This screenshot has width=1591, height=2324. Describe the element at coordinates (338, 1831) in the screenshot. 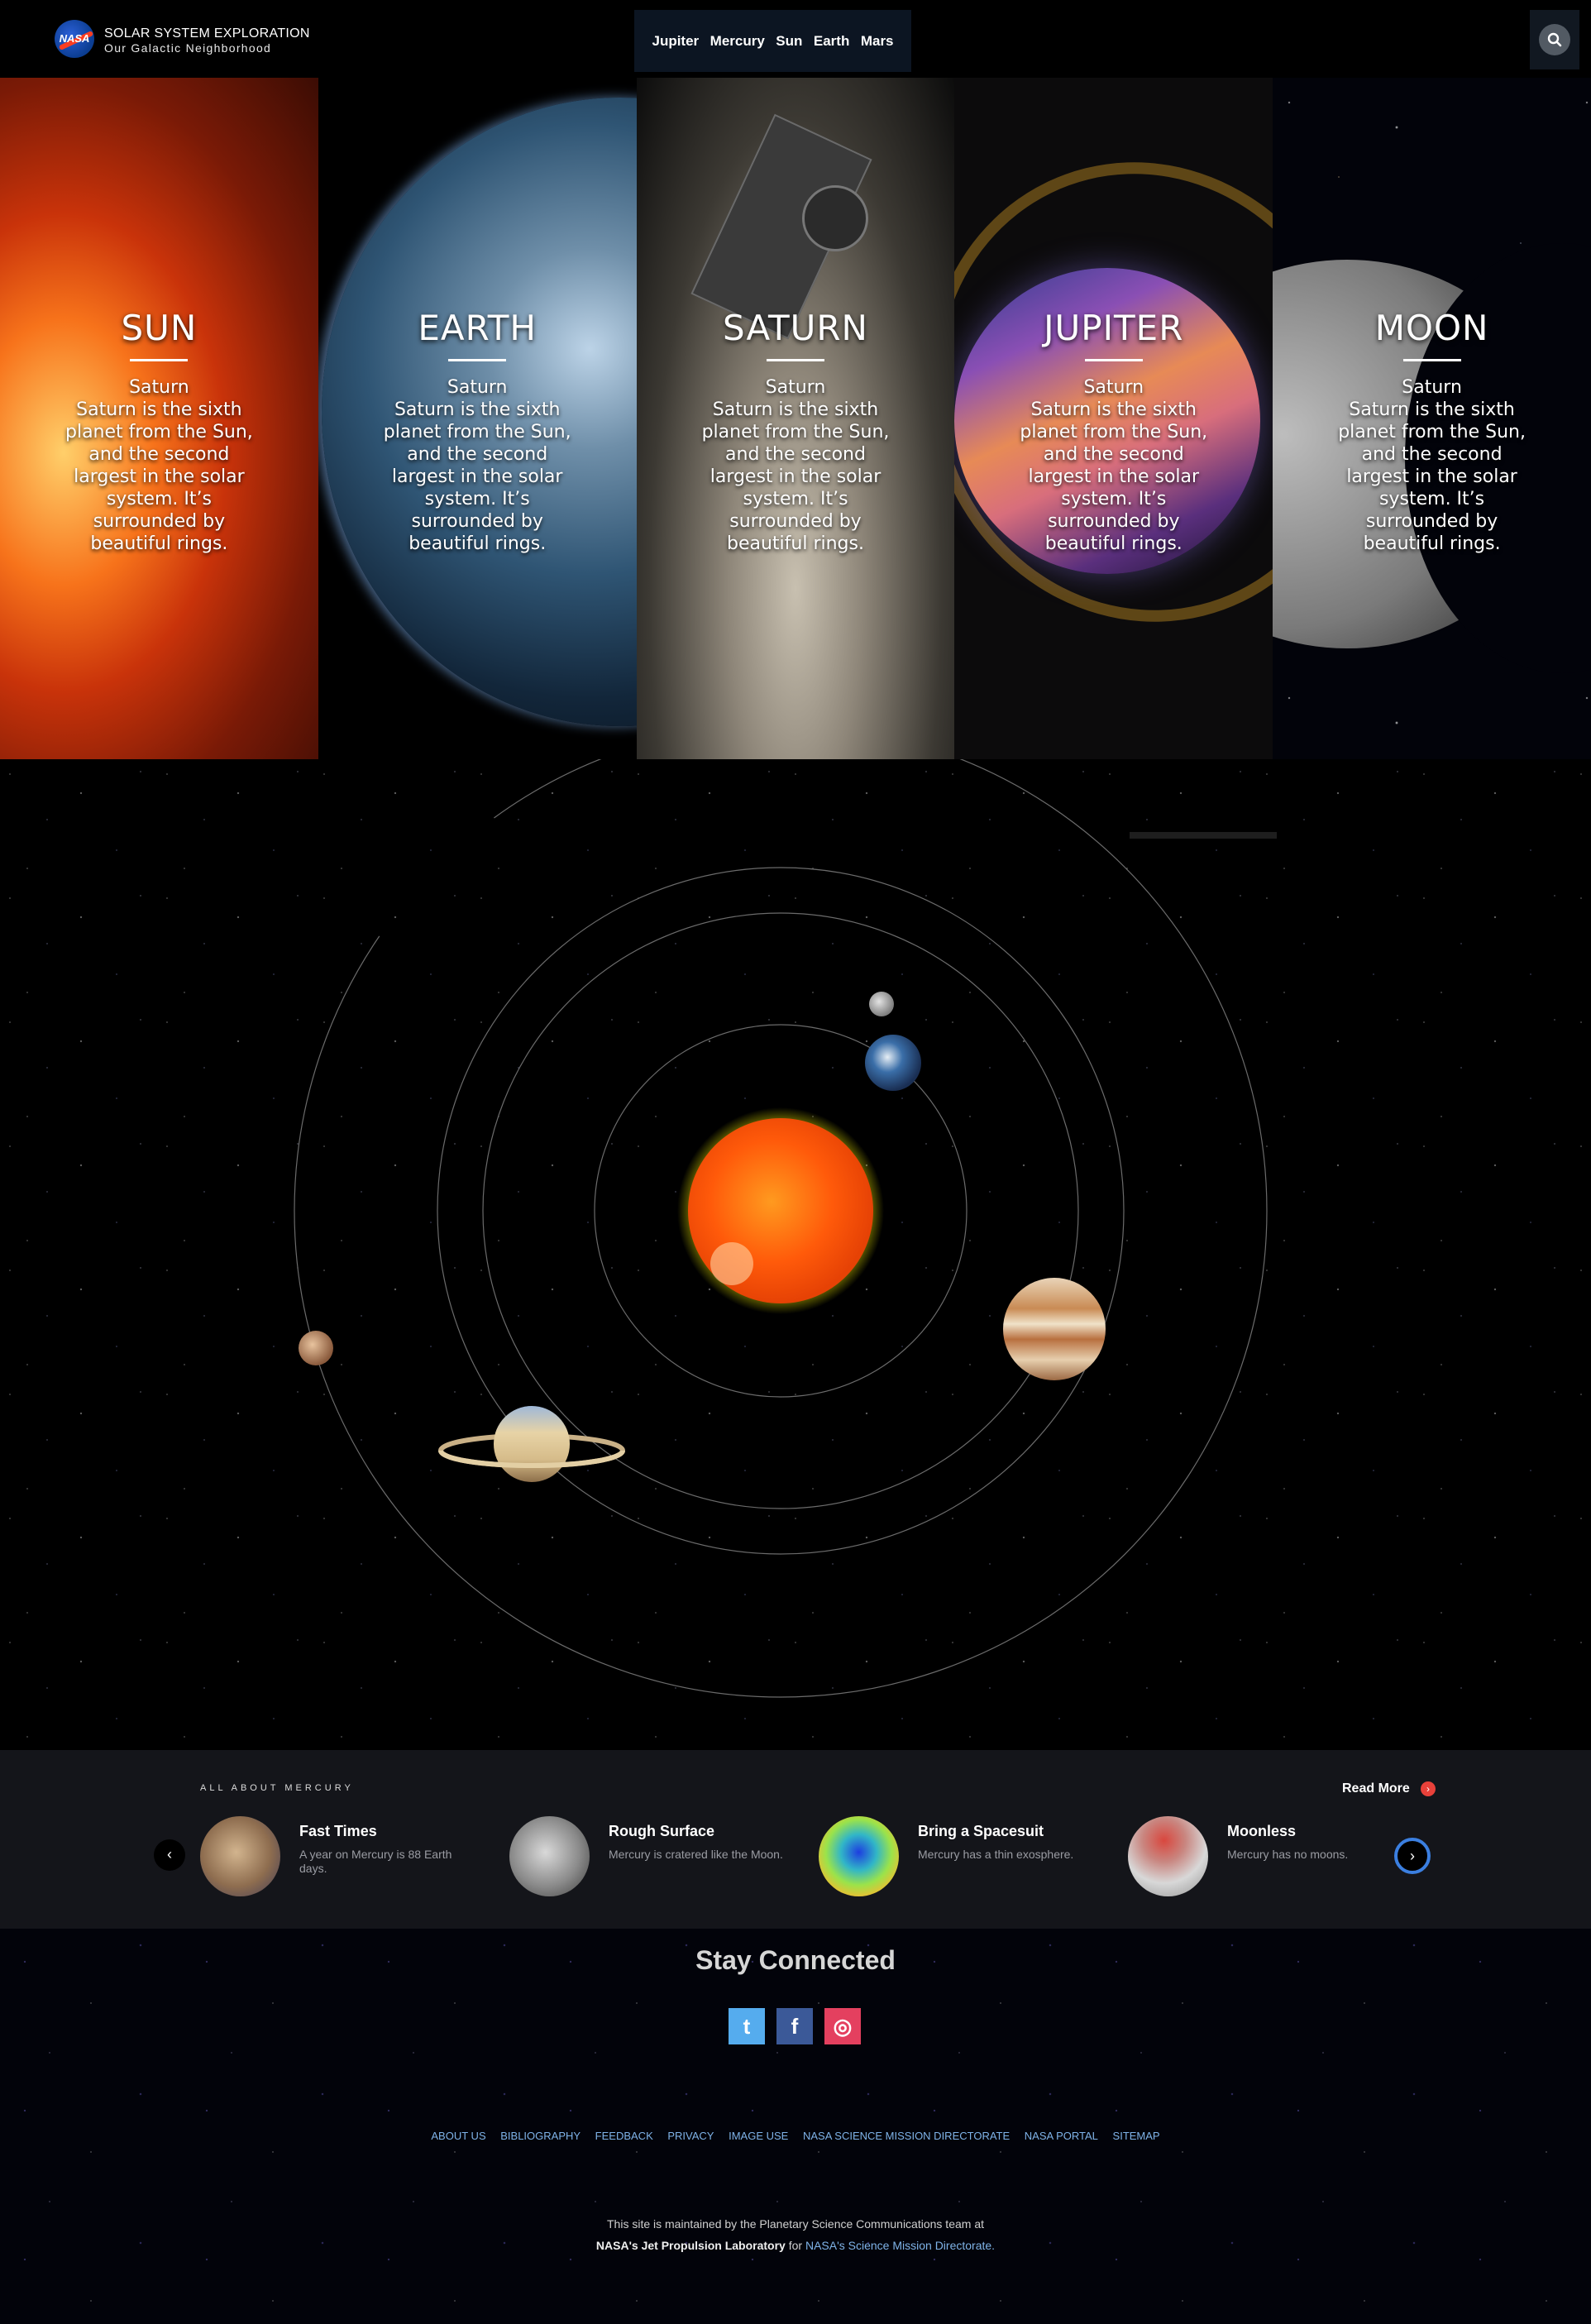

I see `fact-card-title: Fast Times` at that location.